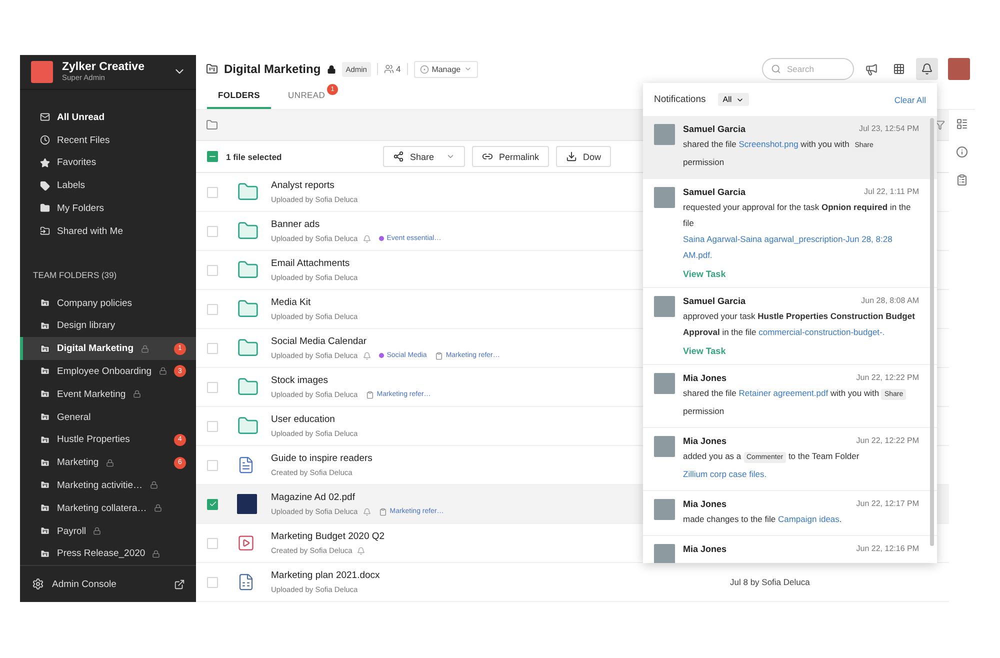 Image resolution: width=1000 pixels, height=658 pixels. I want to click on sidebar-item: All Unread, so click(108, 117).